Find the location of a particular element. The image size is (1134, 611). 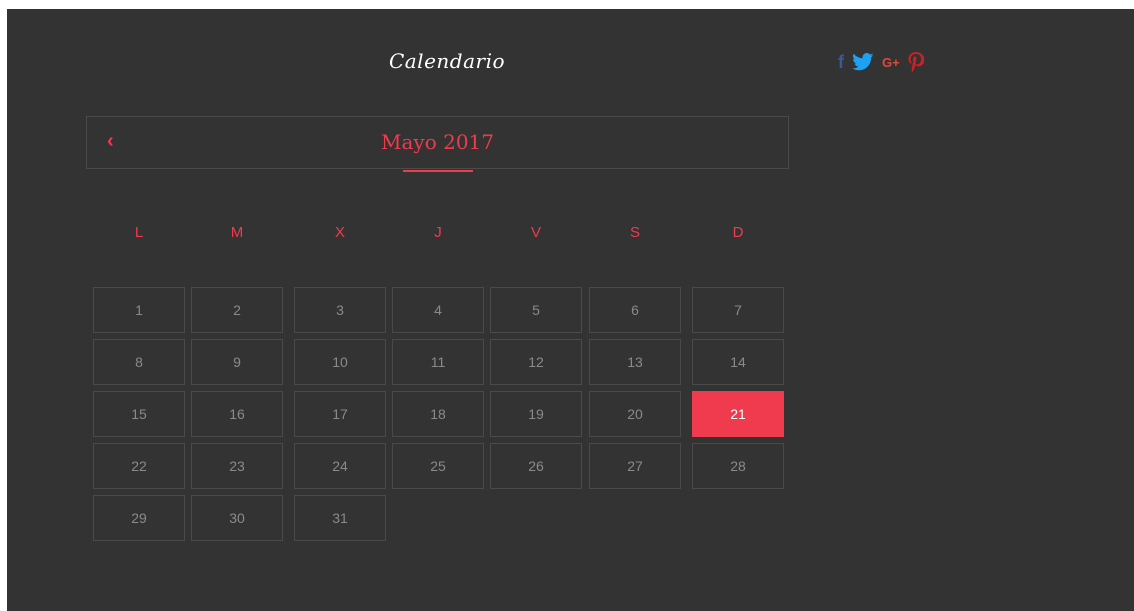

day-cell: 17 is located at coordinates (340, 414).